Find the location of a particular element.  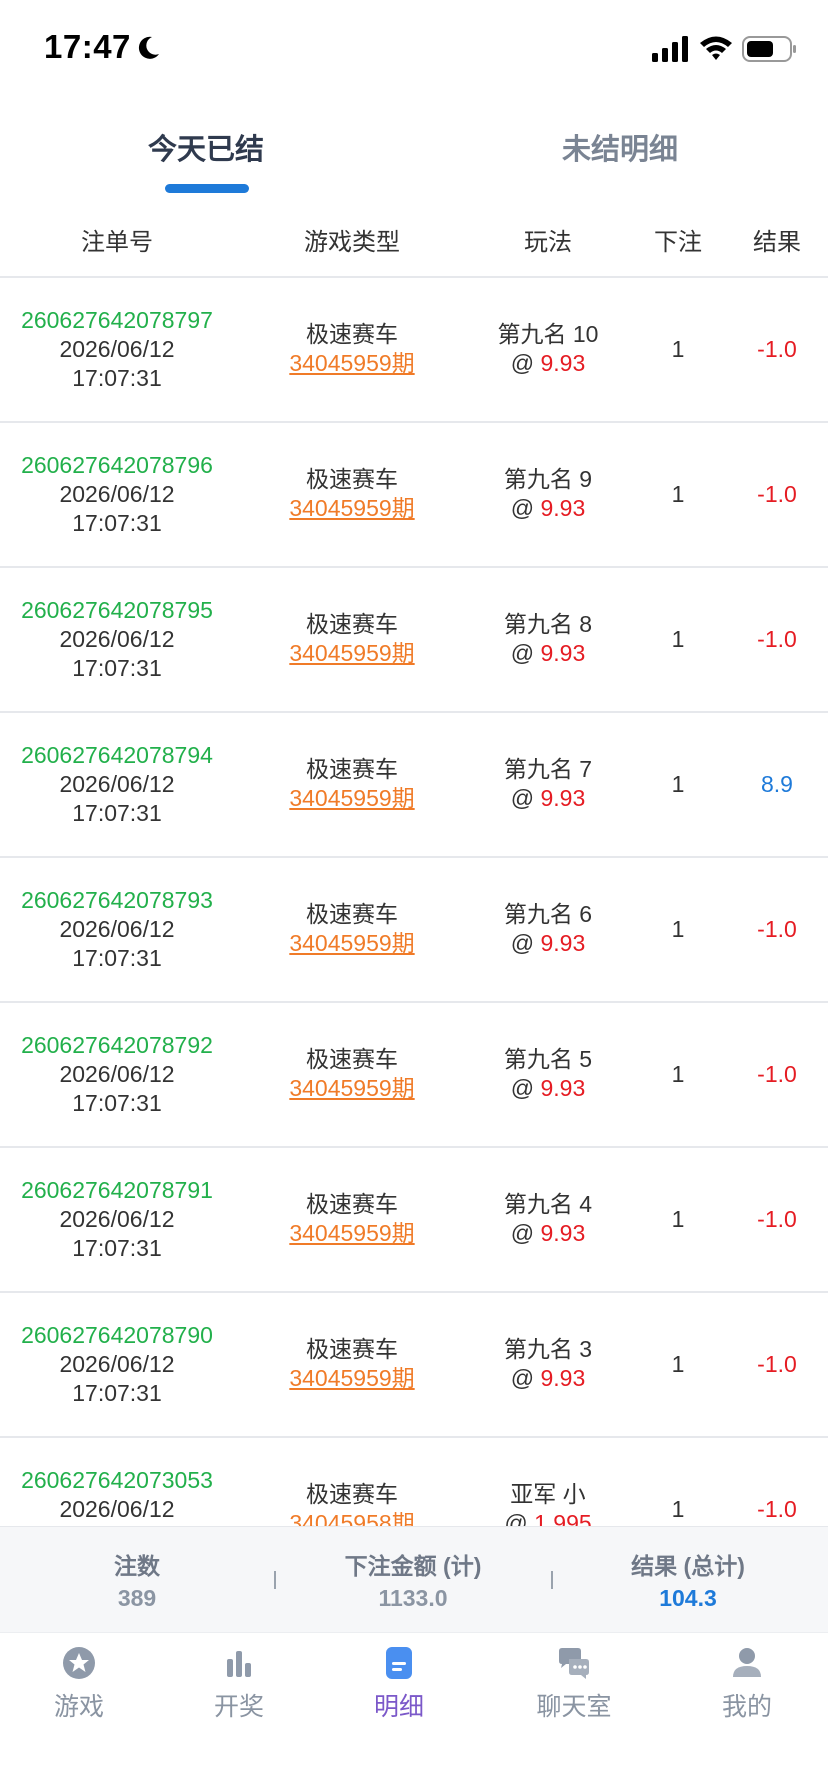

bottom-nav: 游戏 开奖 明细 聊天室 我的 is located at coordinates (414, 1712).